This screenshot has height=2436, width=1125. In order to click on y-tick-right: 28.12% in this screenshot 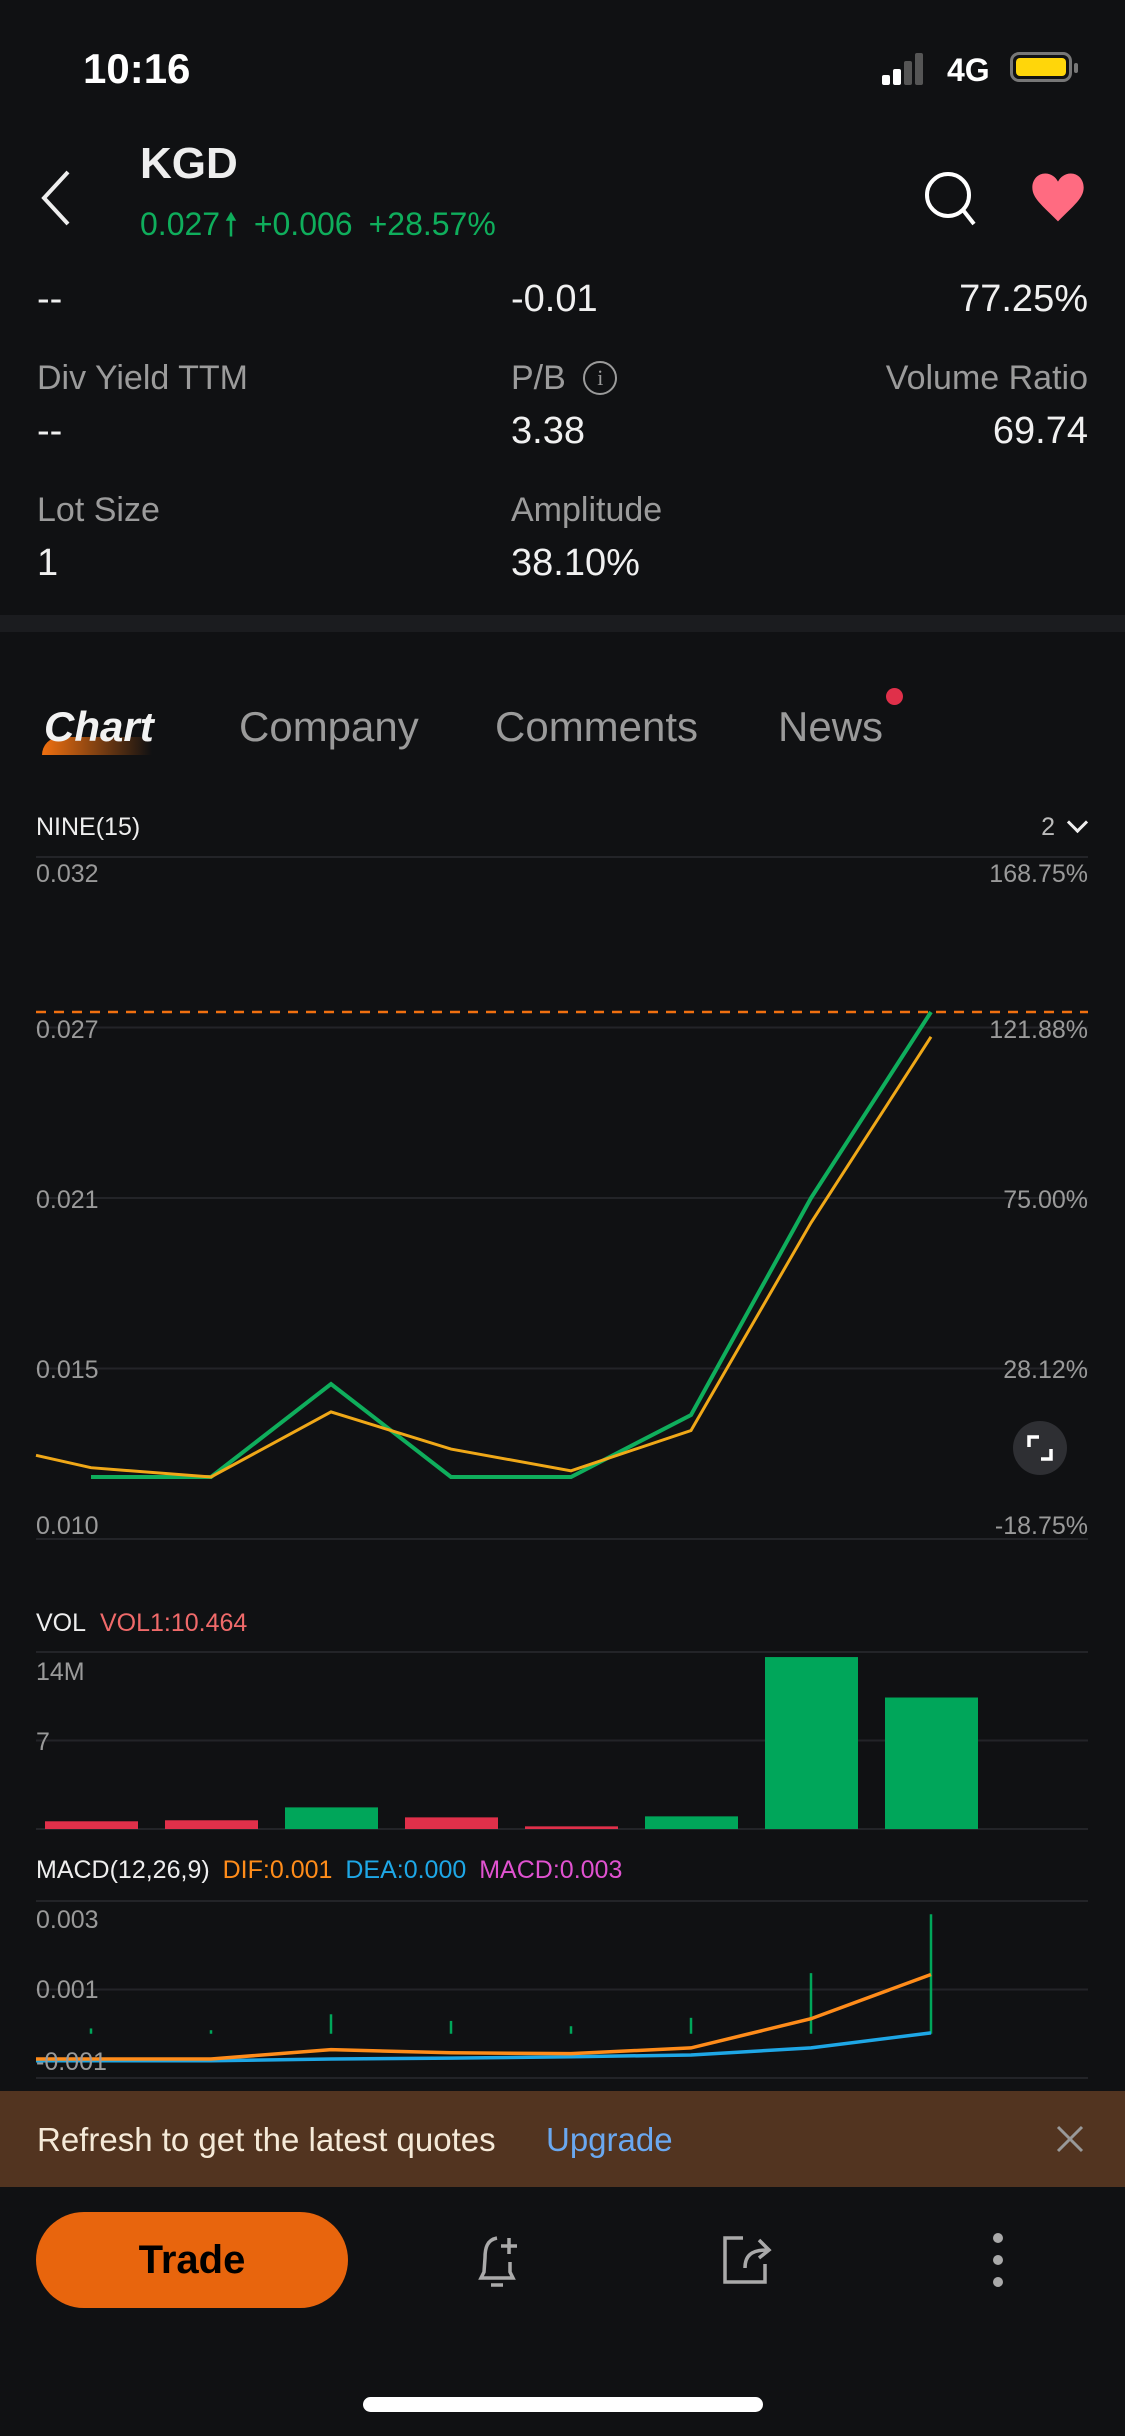, I will do `click(1045, 1370)`.